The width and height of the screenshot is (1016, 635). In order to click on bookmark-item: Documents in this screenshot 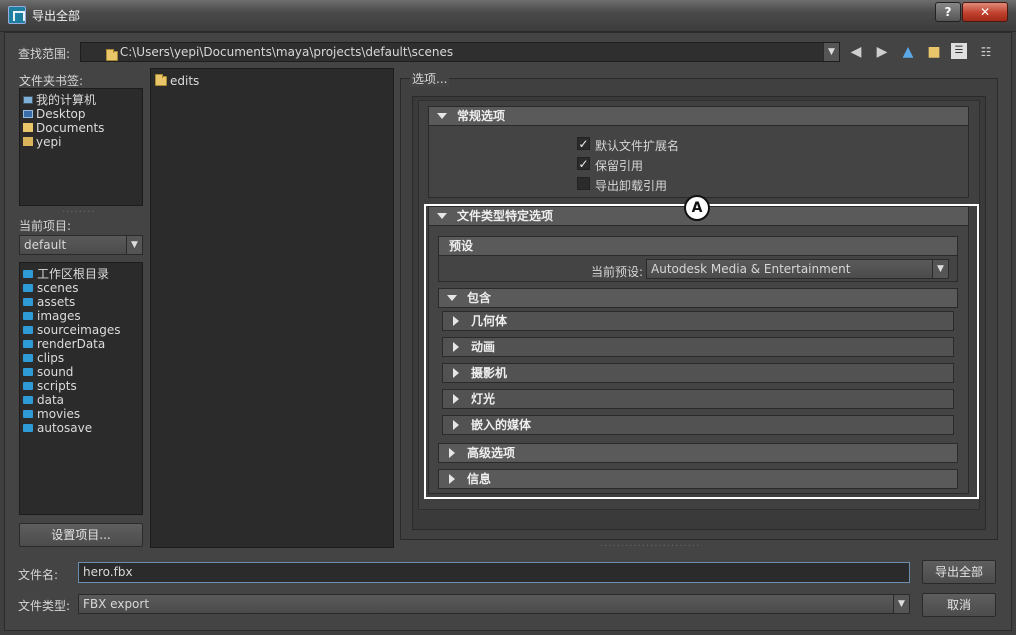, I will do `click(81, 128)`.